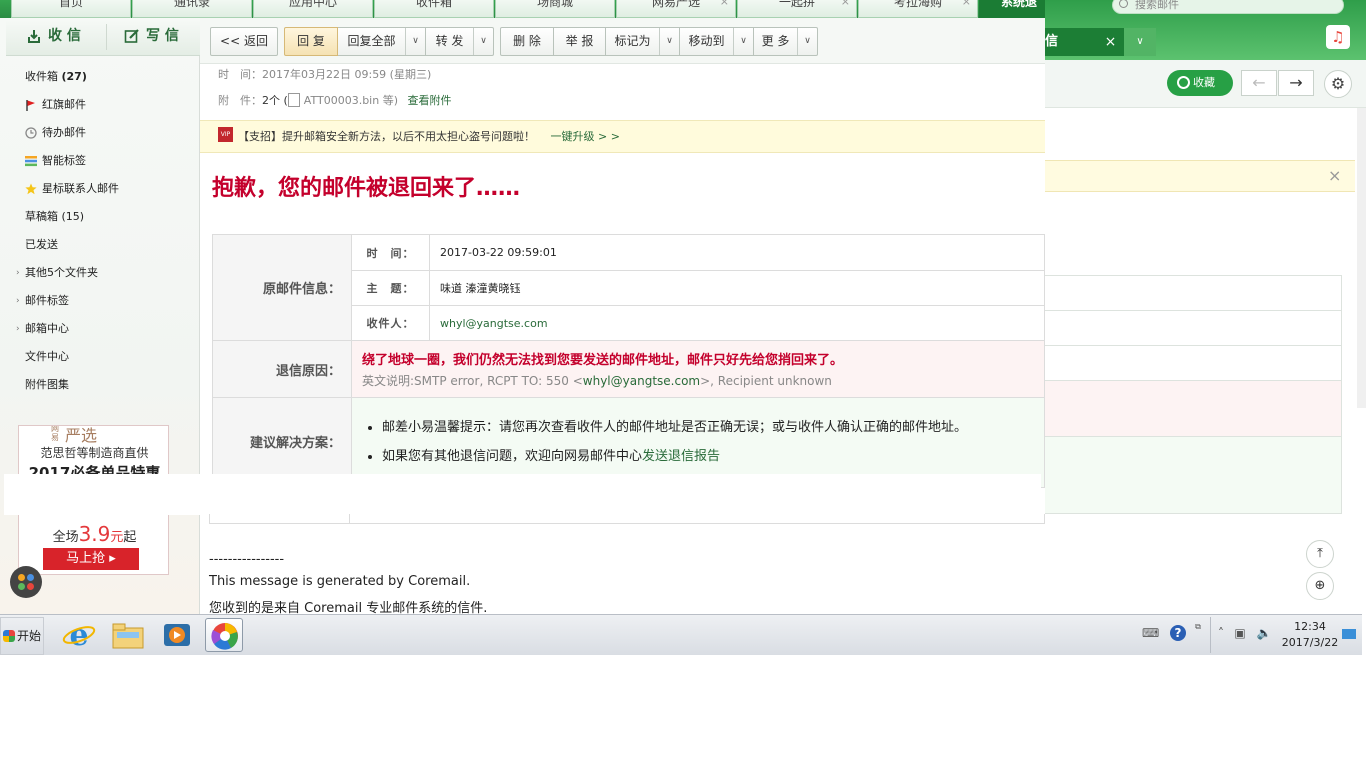 This screenshot has height=768, width=1366. Describe the element at coordinates (102, 495) in the screenshot. I see `render-gap` at that location.